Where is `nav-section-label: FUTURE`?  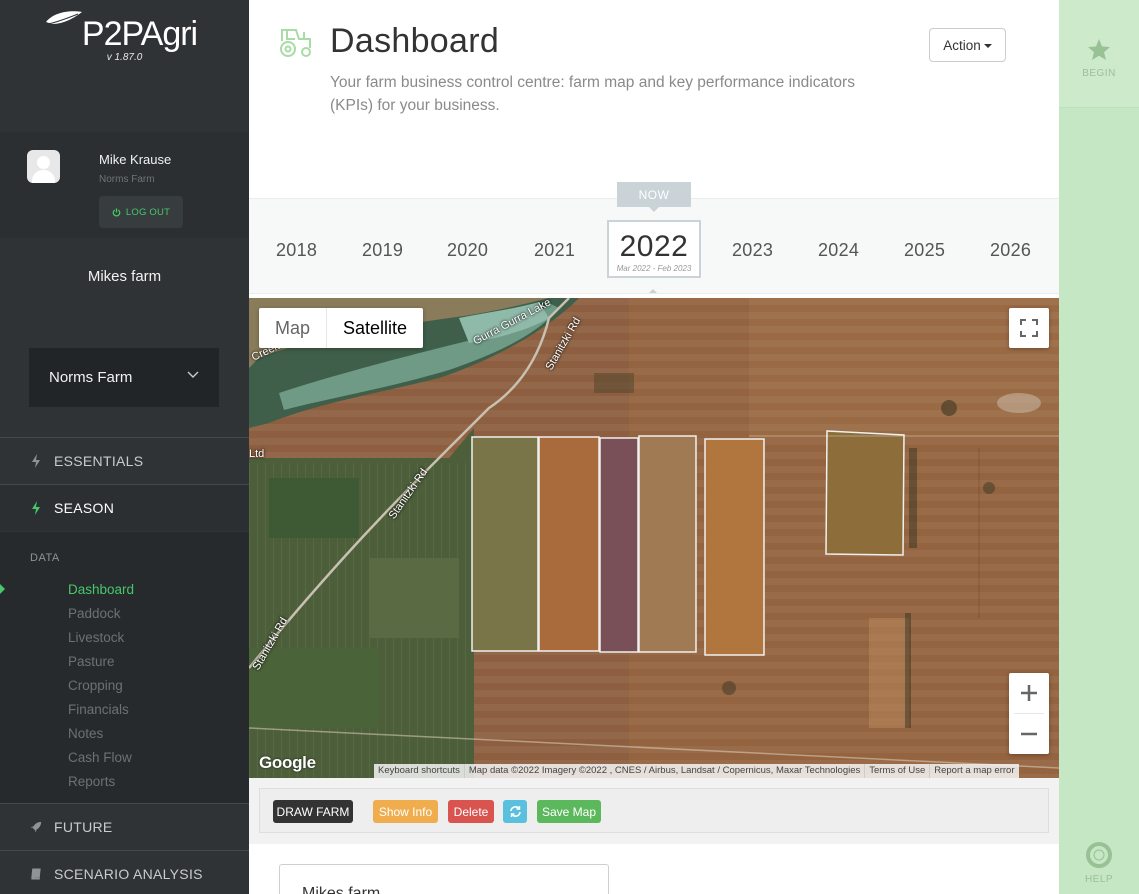 nav-section-label: FUTURE is located at coordinates (83, 827).